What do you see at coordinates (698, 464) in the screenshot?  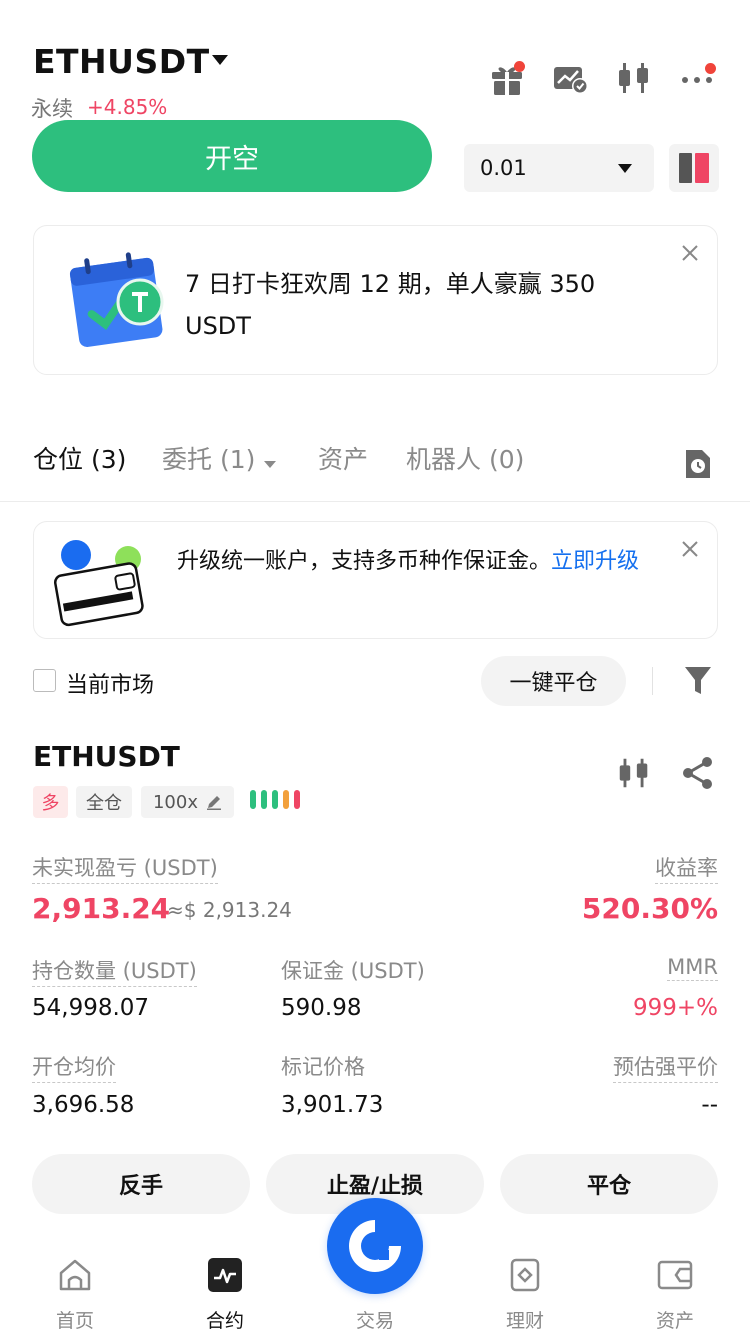 I see `history-icon` at bounding box center [698, 464].